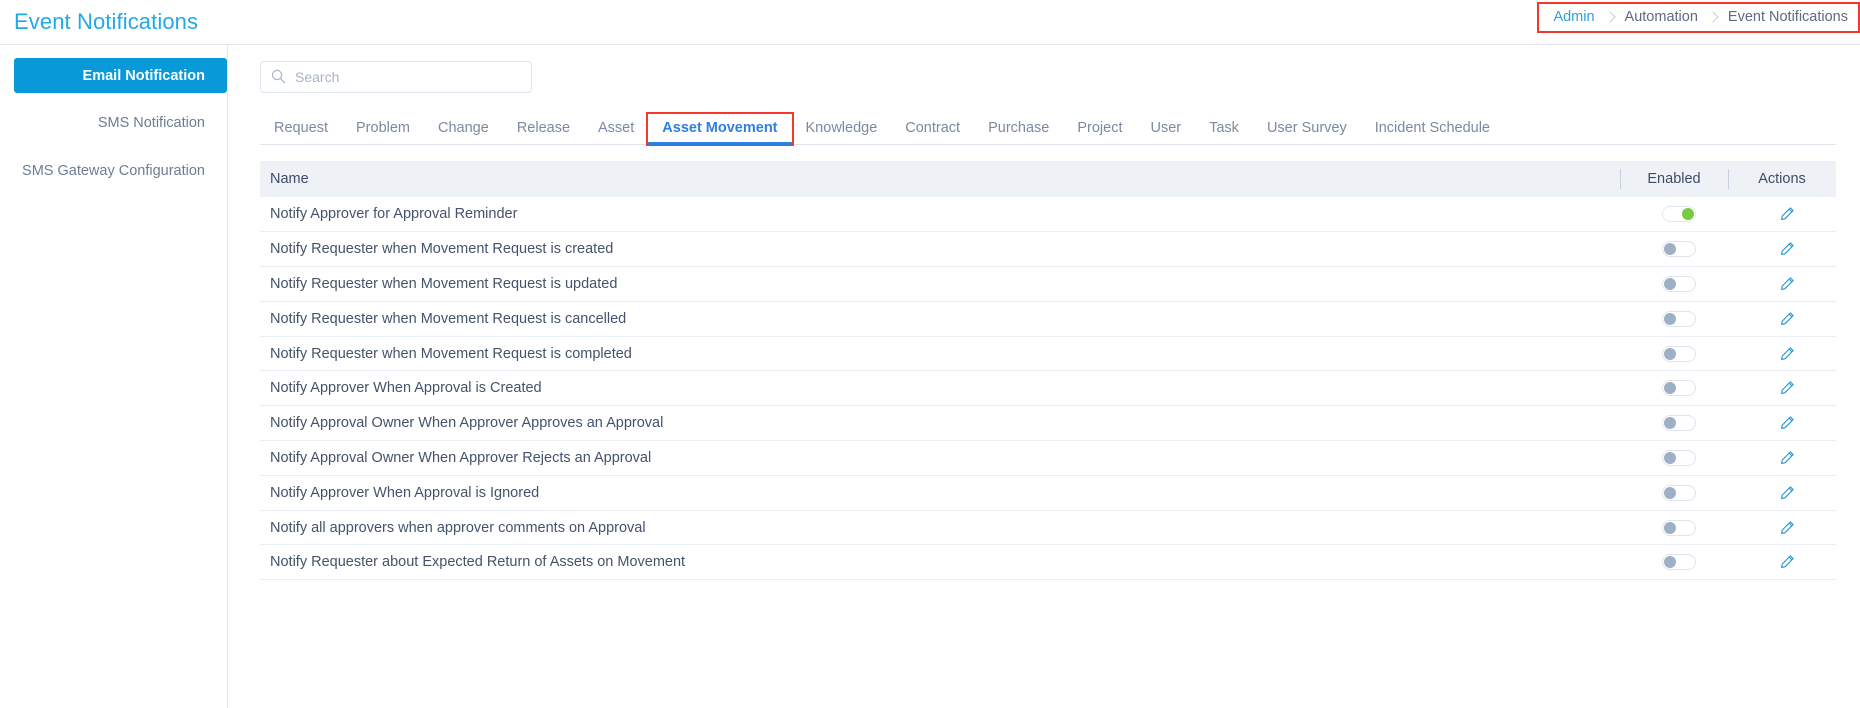 This screenshot has width=1860, height=708. I want to click on tab-label: Asset Movement, so click(720, 128).